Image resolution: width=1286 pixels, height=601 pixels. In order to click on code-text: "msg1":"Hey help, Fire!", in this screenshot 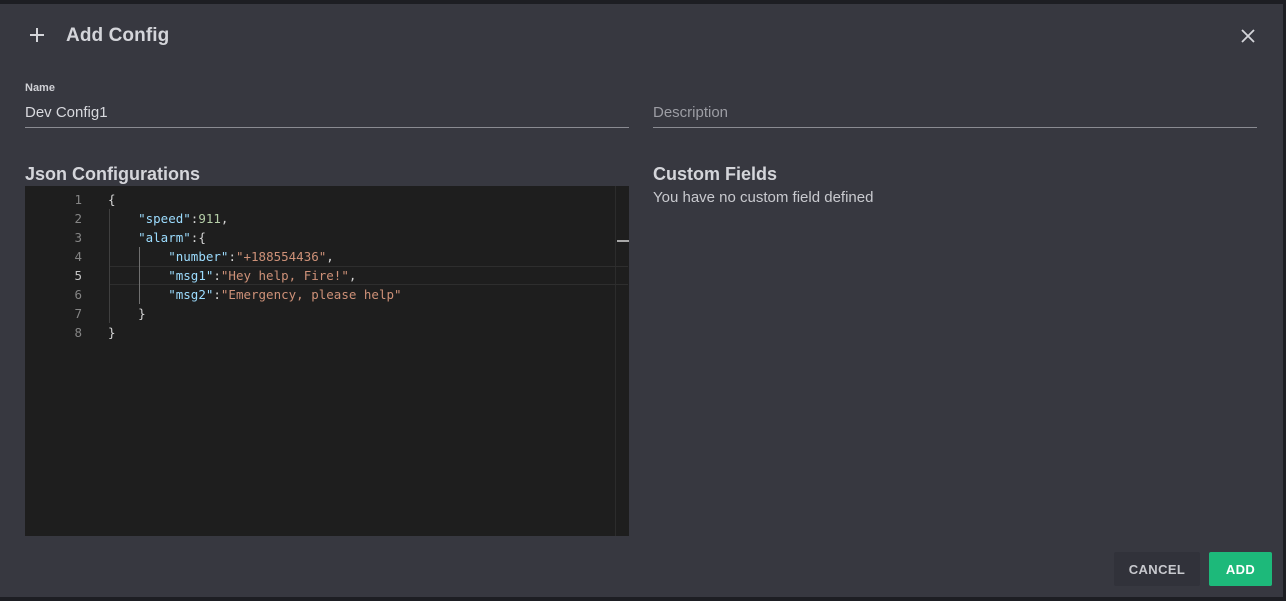, I will do `click(262, 275)`.